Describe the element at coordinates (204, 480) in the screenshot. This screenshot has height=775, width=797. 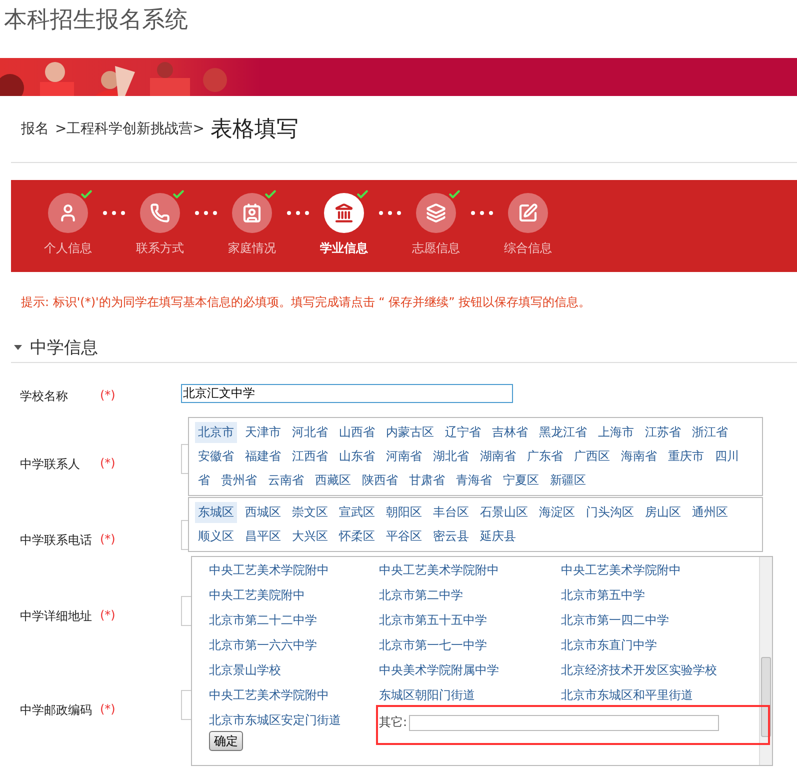
I see `province-option: 省` at that location.